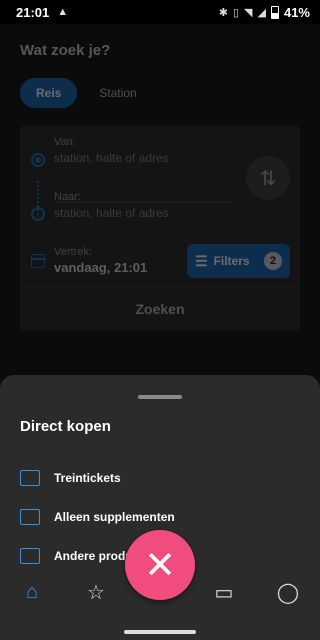  What do you see at coordinates (160, 12) in the screenshot?
I see `status-bar: 21:01 ▲ ✱ ▯ ◥ ◢ 41%` at bounding box center [160, 12].